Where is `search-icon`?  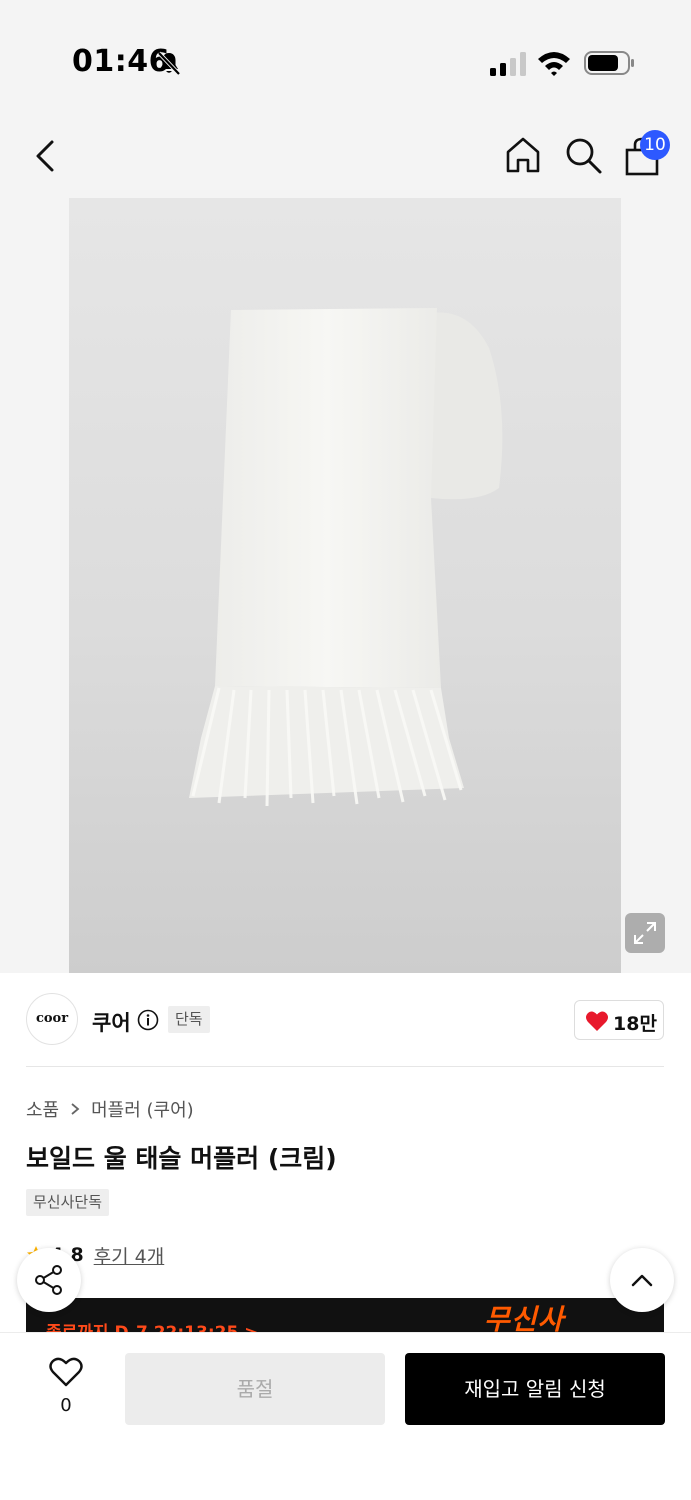
search-icon is located at coordinates (583, 155).